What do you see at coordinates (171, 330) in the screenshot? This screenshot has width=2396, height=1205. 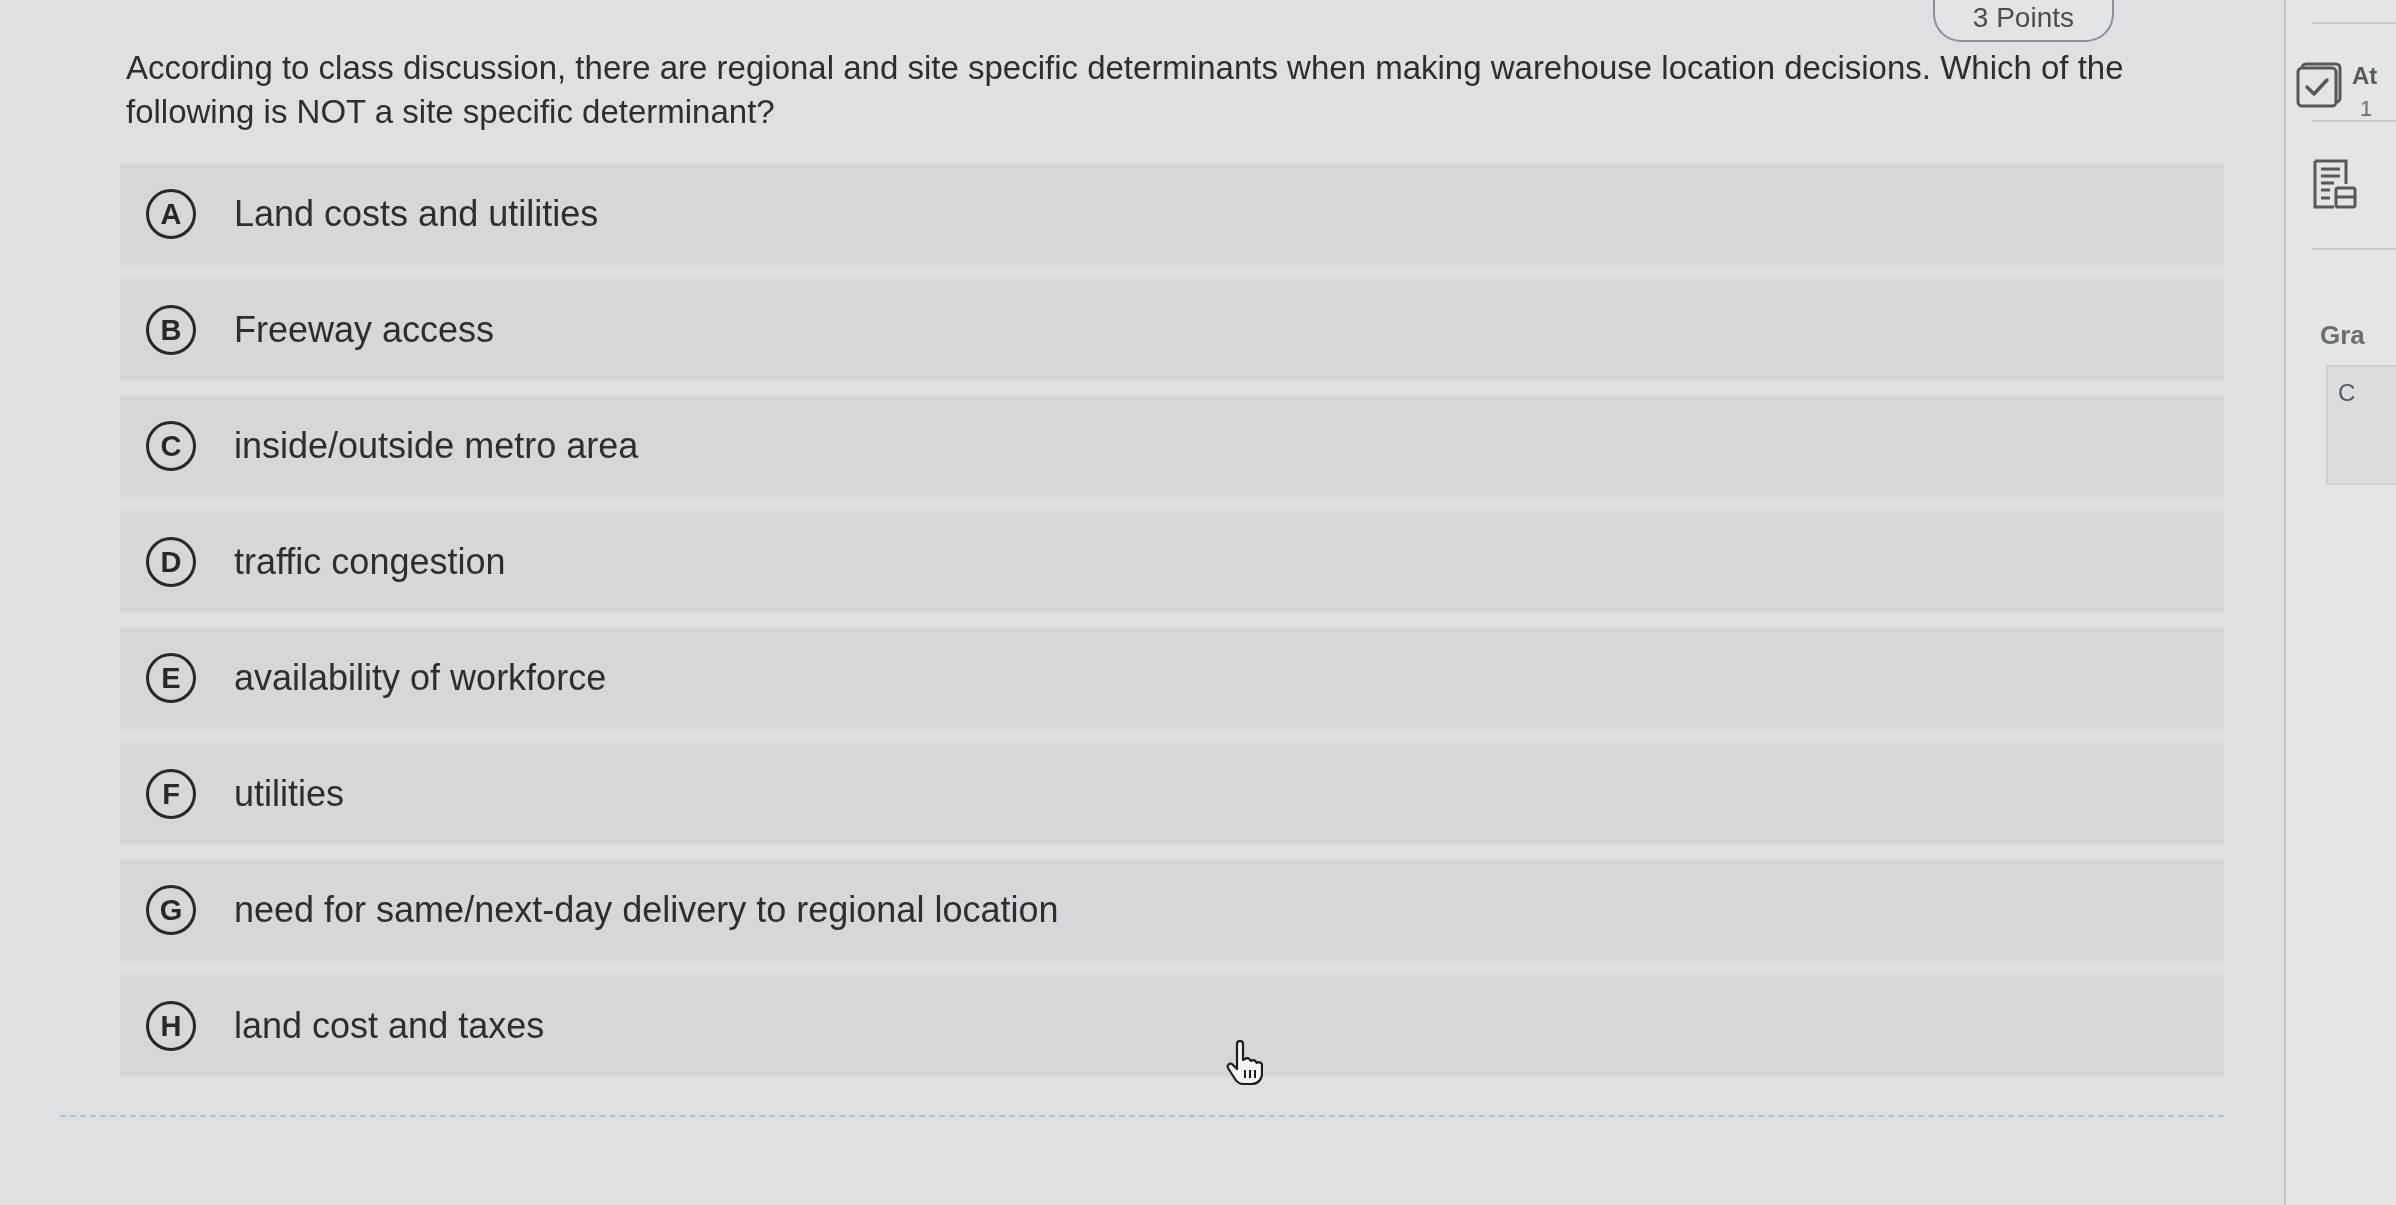 I see `choice-letter: B` at bounding box center [171, 330].